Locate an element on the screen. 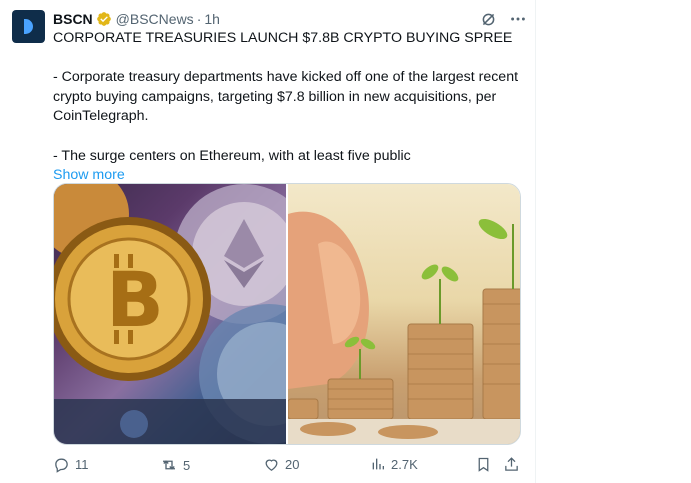 The width and height of the screenshot is (691, 483). views-button: 2.7K is located at coordinates (394, 464).